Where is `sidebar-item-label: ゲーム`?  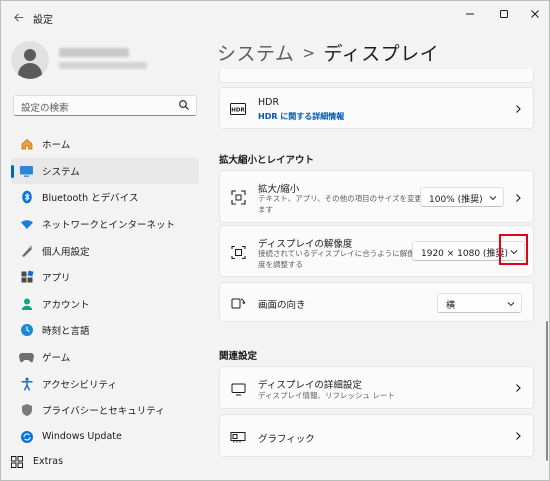
sidebar-item-label: ゲーム is located at coordinates (56, 359).